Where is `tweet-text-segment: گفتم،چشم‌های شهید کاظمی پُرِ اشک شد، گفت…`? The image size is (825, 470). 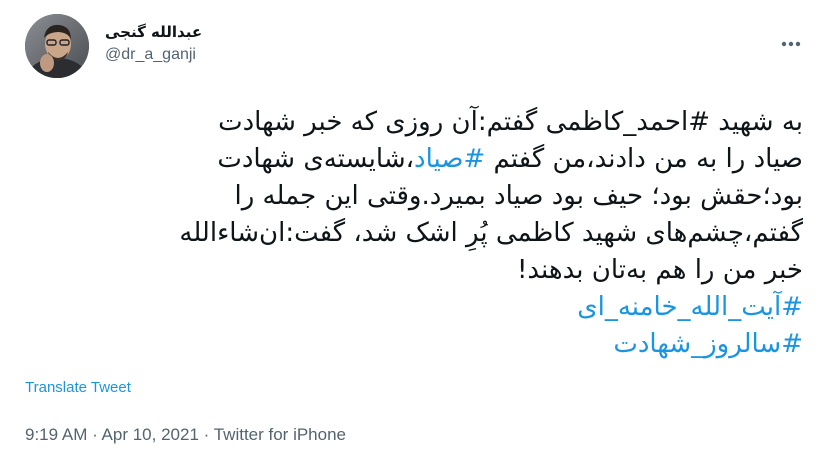
tweet-text-segment: گفتم،چشم‌های شهید کاظمی پُرِ اشک شد، گفت… is located at coordinates (491, 233).